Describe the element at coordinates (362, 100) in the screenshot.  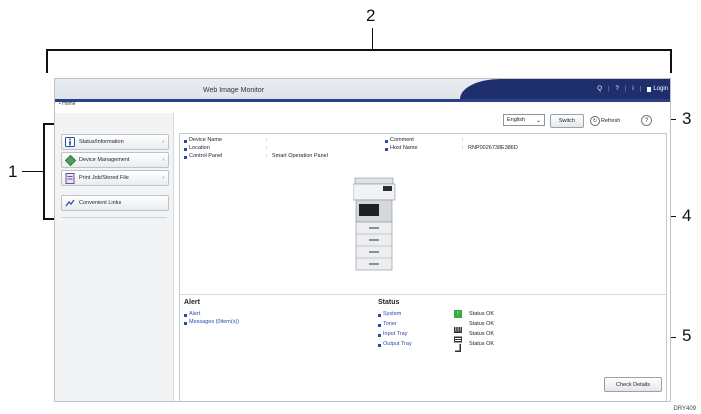
I see `header-accent-line` at that location.